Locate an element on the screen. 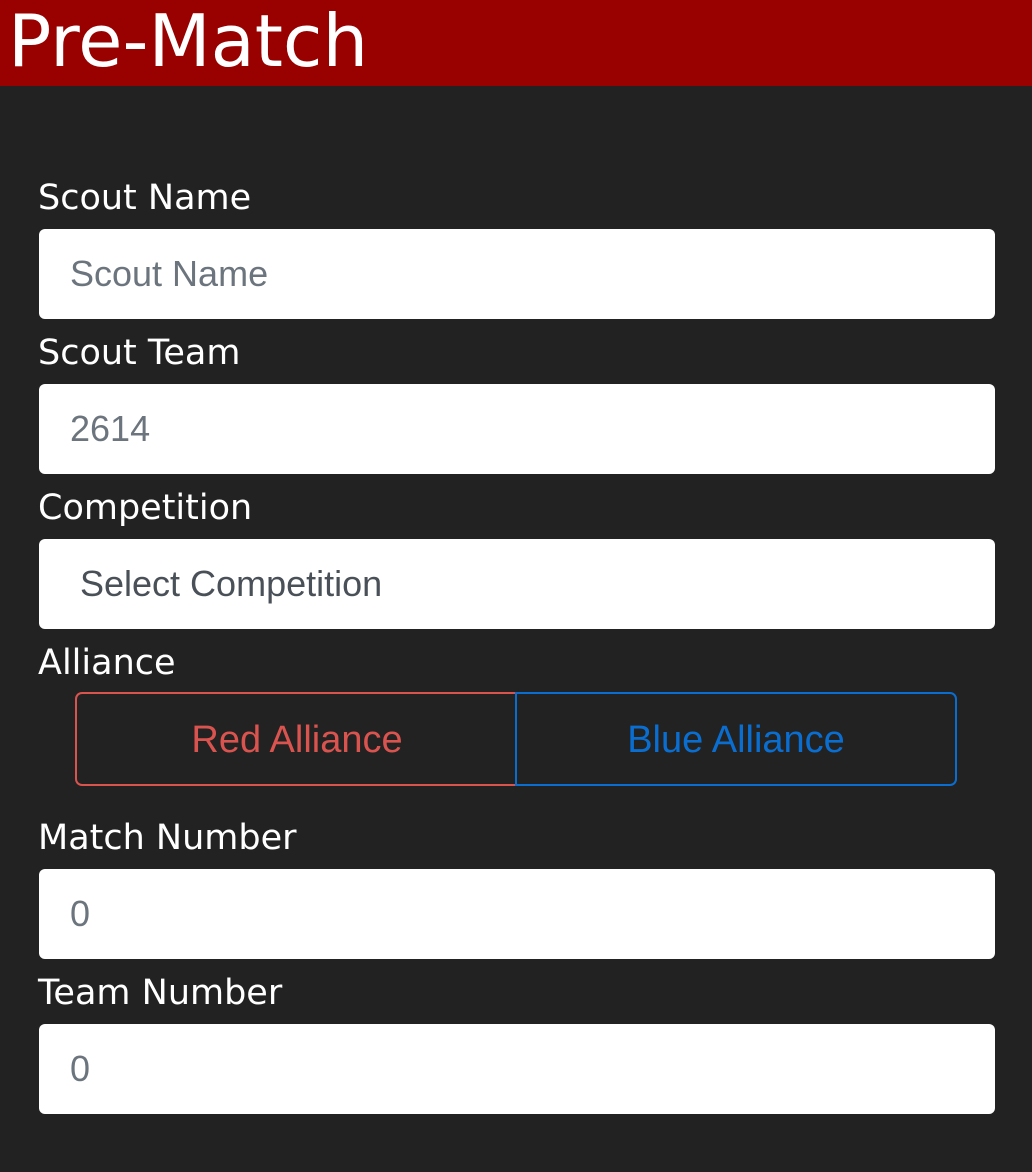  red-alliance-button: Red Alliance is located at coordinates (296, 739).